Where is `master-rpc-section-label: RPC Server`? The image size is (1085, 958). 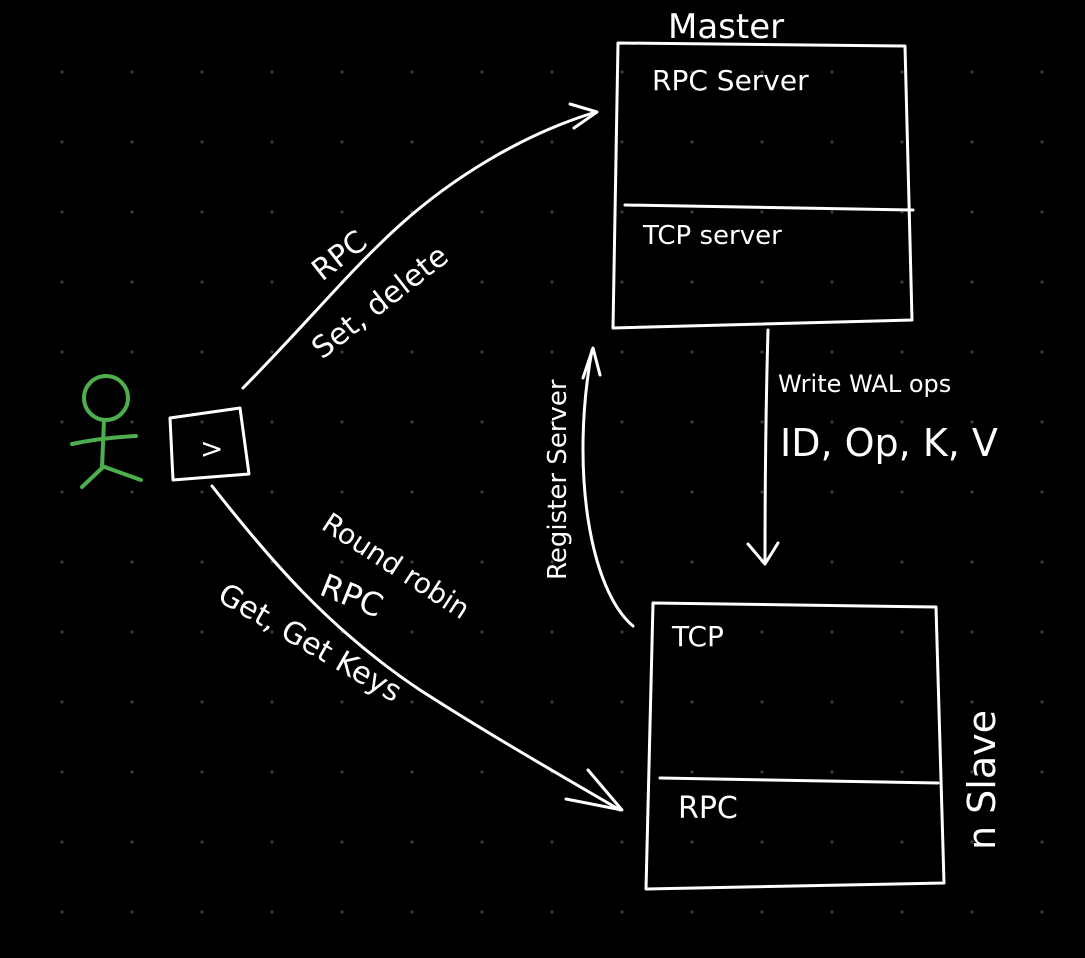 master-rpc-section-label: RPC Server is located at coordinates (730, 80).